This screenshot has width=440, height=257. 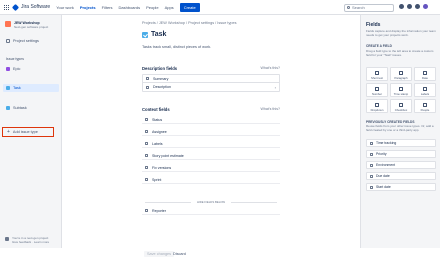 I want to click on project-avatar, so click(x=8, y=24).